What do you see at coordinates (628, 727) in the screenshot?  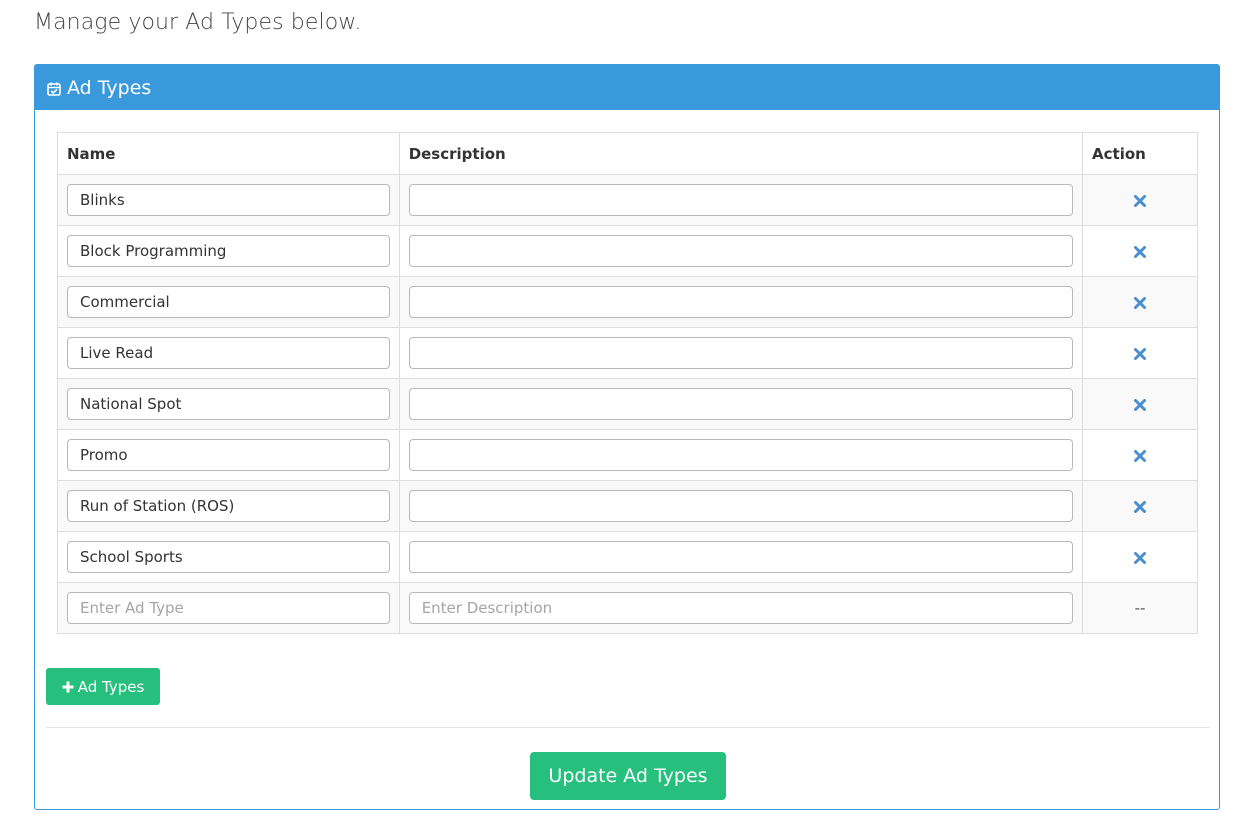 I see `footer-divider` at bounding box center [628, 727].